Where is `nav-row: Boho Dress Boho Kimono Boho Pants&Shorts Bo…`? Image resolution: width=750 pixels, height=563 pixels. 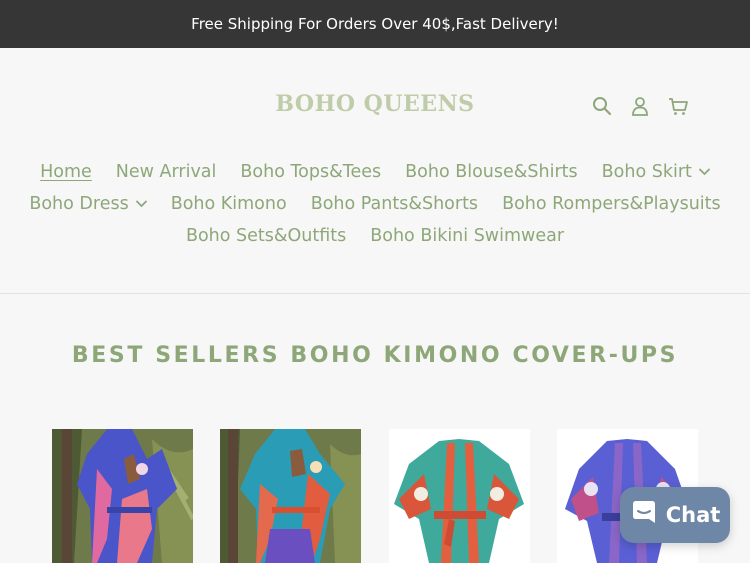
nav-row: Boho Dress Boho Kimono Boho Pants&Shorts Bo… is located at coordinates (375, 204).